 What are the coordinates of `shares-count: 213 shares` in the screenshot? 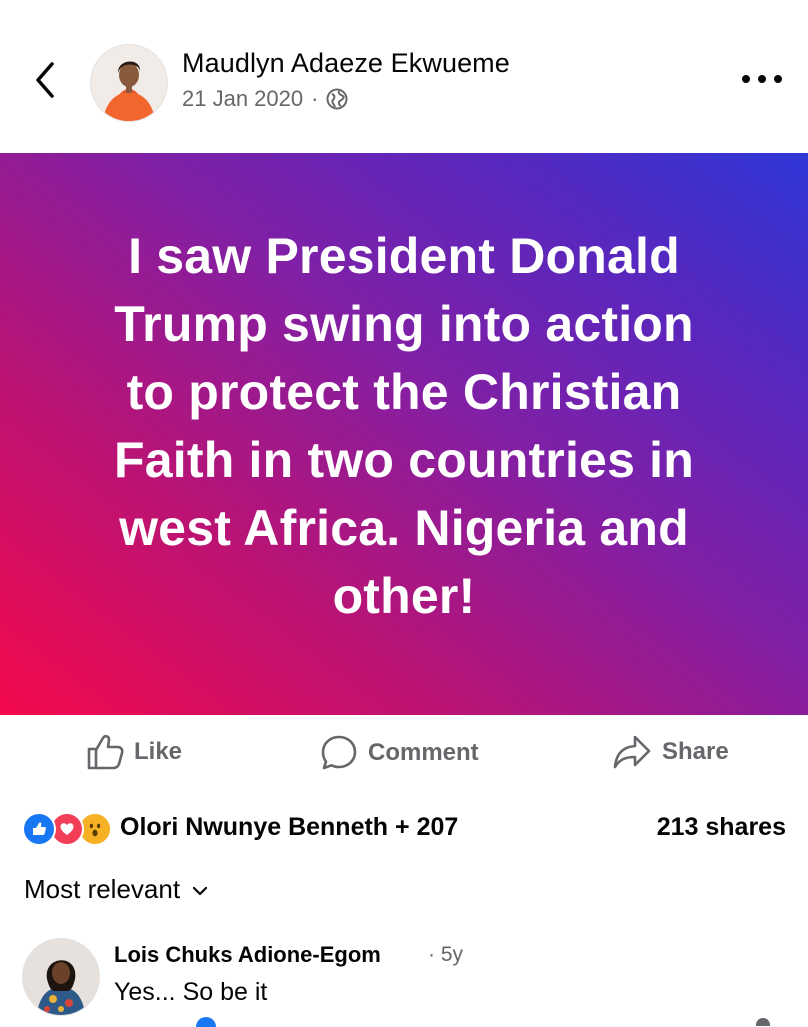 It's located at (721, 827).